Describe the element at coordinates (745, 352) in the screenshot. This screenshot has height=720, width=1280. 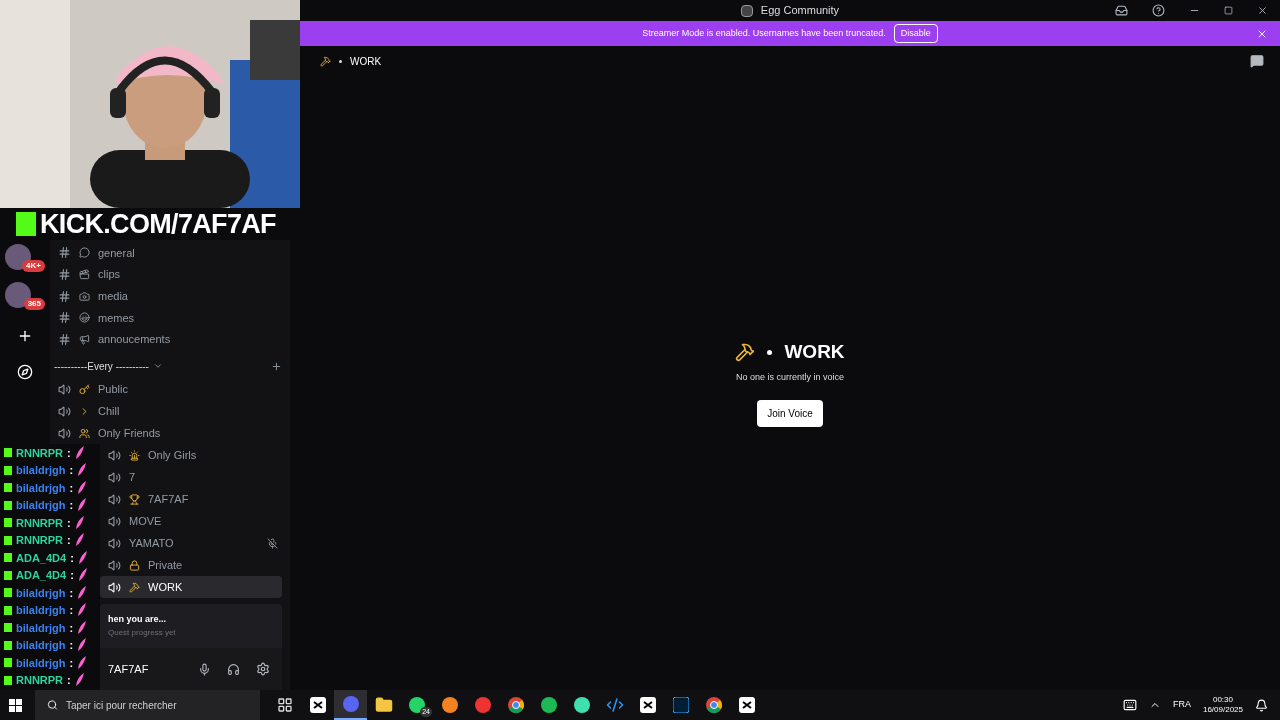
I see `hammer-icon` at that location.